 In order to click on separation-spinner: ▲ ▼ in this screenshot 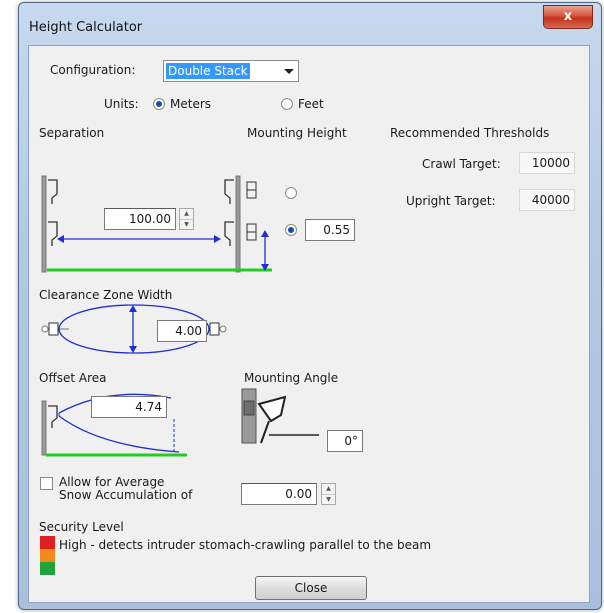, I will do `click(186, 219)`.